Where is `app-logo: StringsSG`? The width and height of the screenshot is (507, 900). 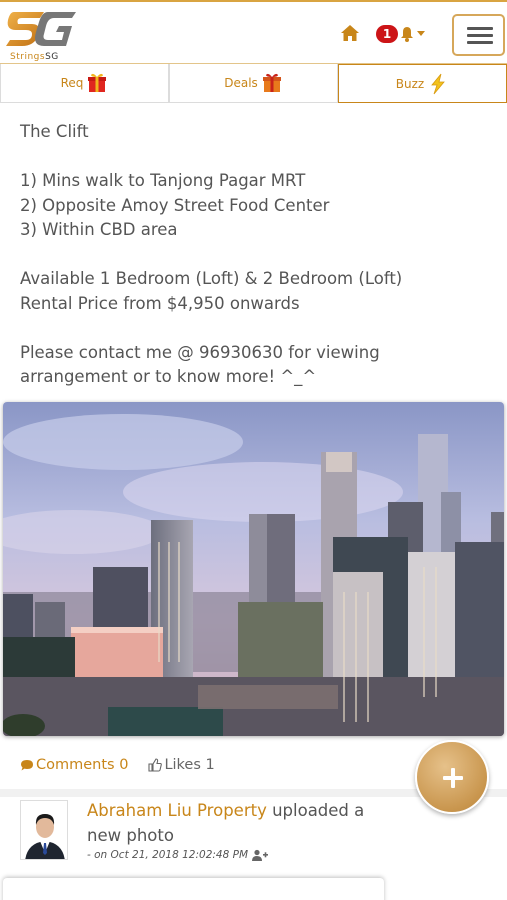 app-logo: StringsSG is located at coordinates (41, 34).